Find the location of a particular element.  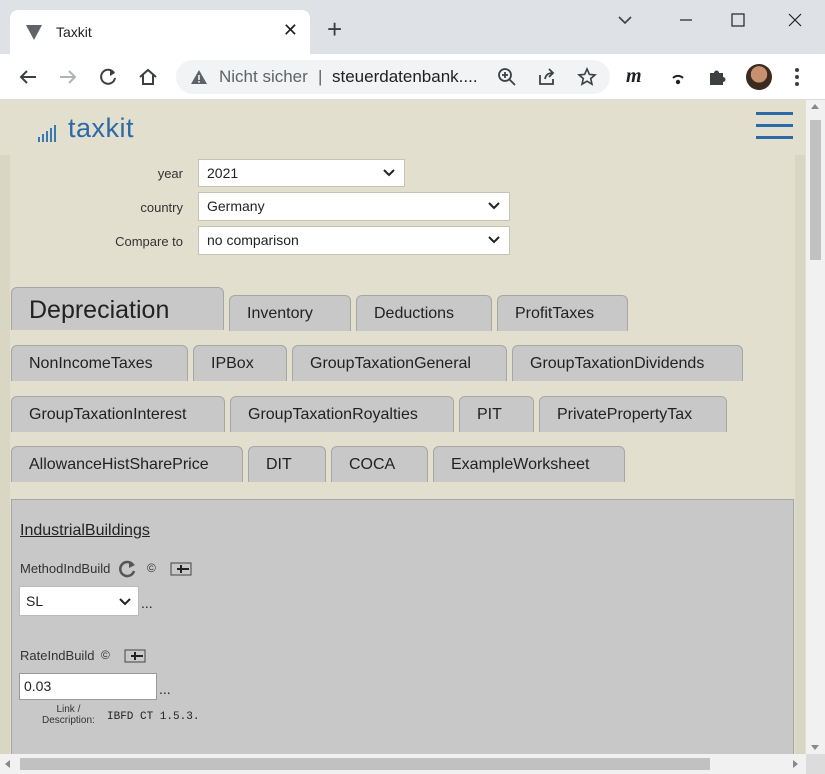

browser-toolbar: Nicht sicher | steuerdatenbank.... m is located at coordinates (412, 77).